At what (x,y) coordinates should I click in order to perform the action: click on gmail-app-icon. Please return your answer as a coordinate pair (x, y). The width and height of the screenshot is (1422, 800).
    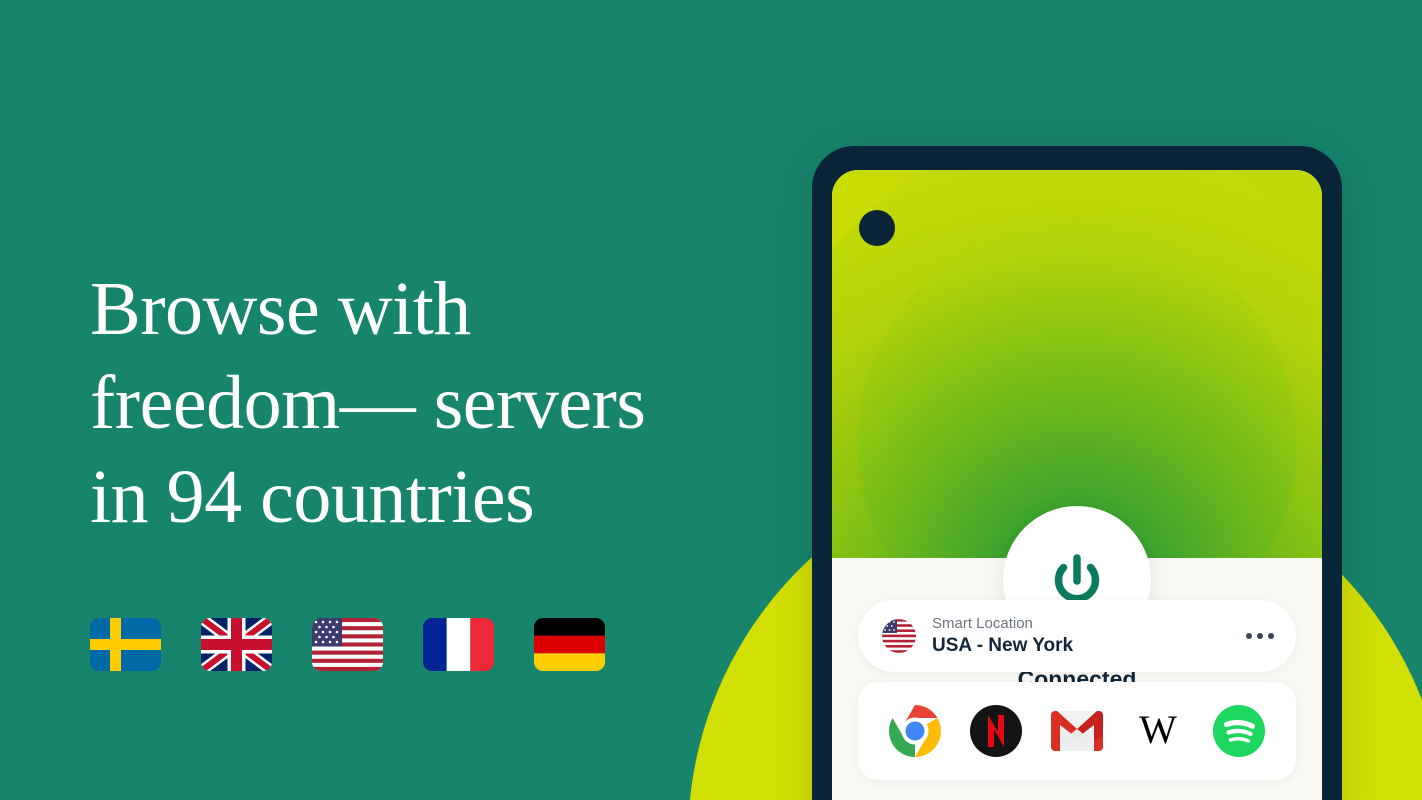
    Looking at the image, I should click on (1077, 731).